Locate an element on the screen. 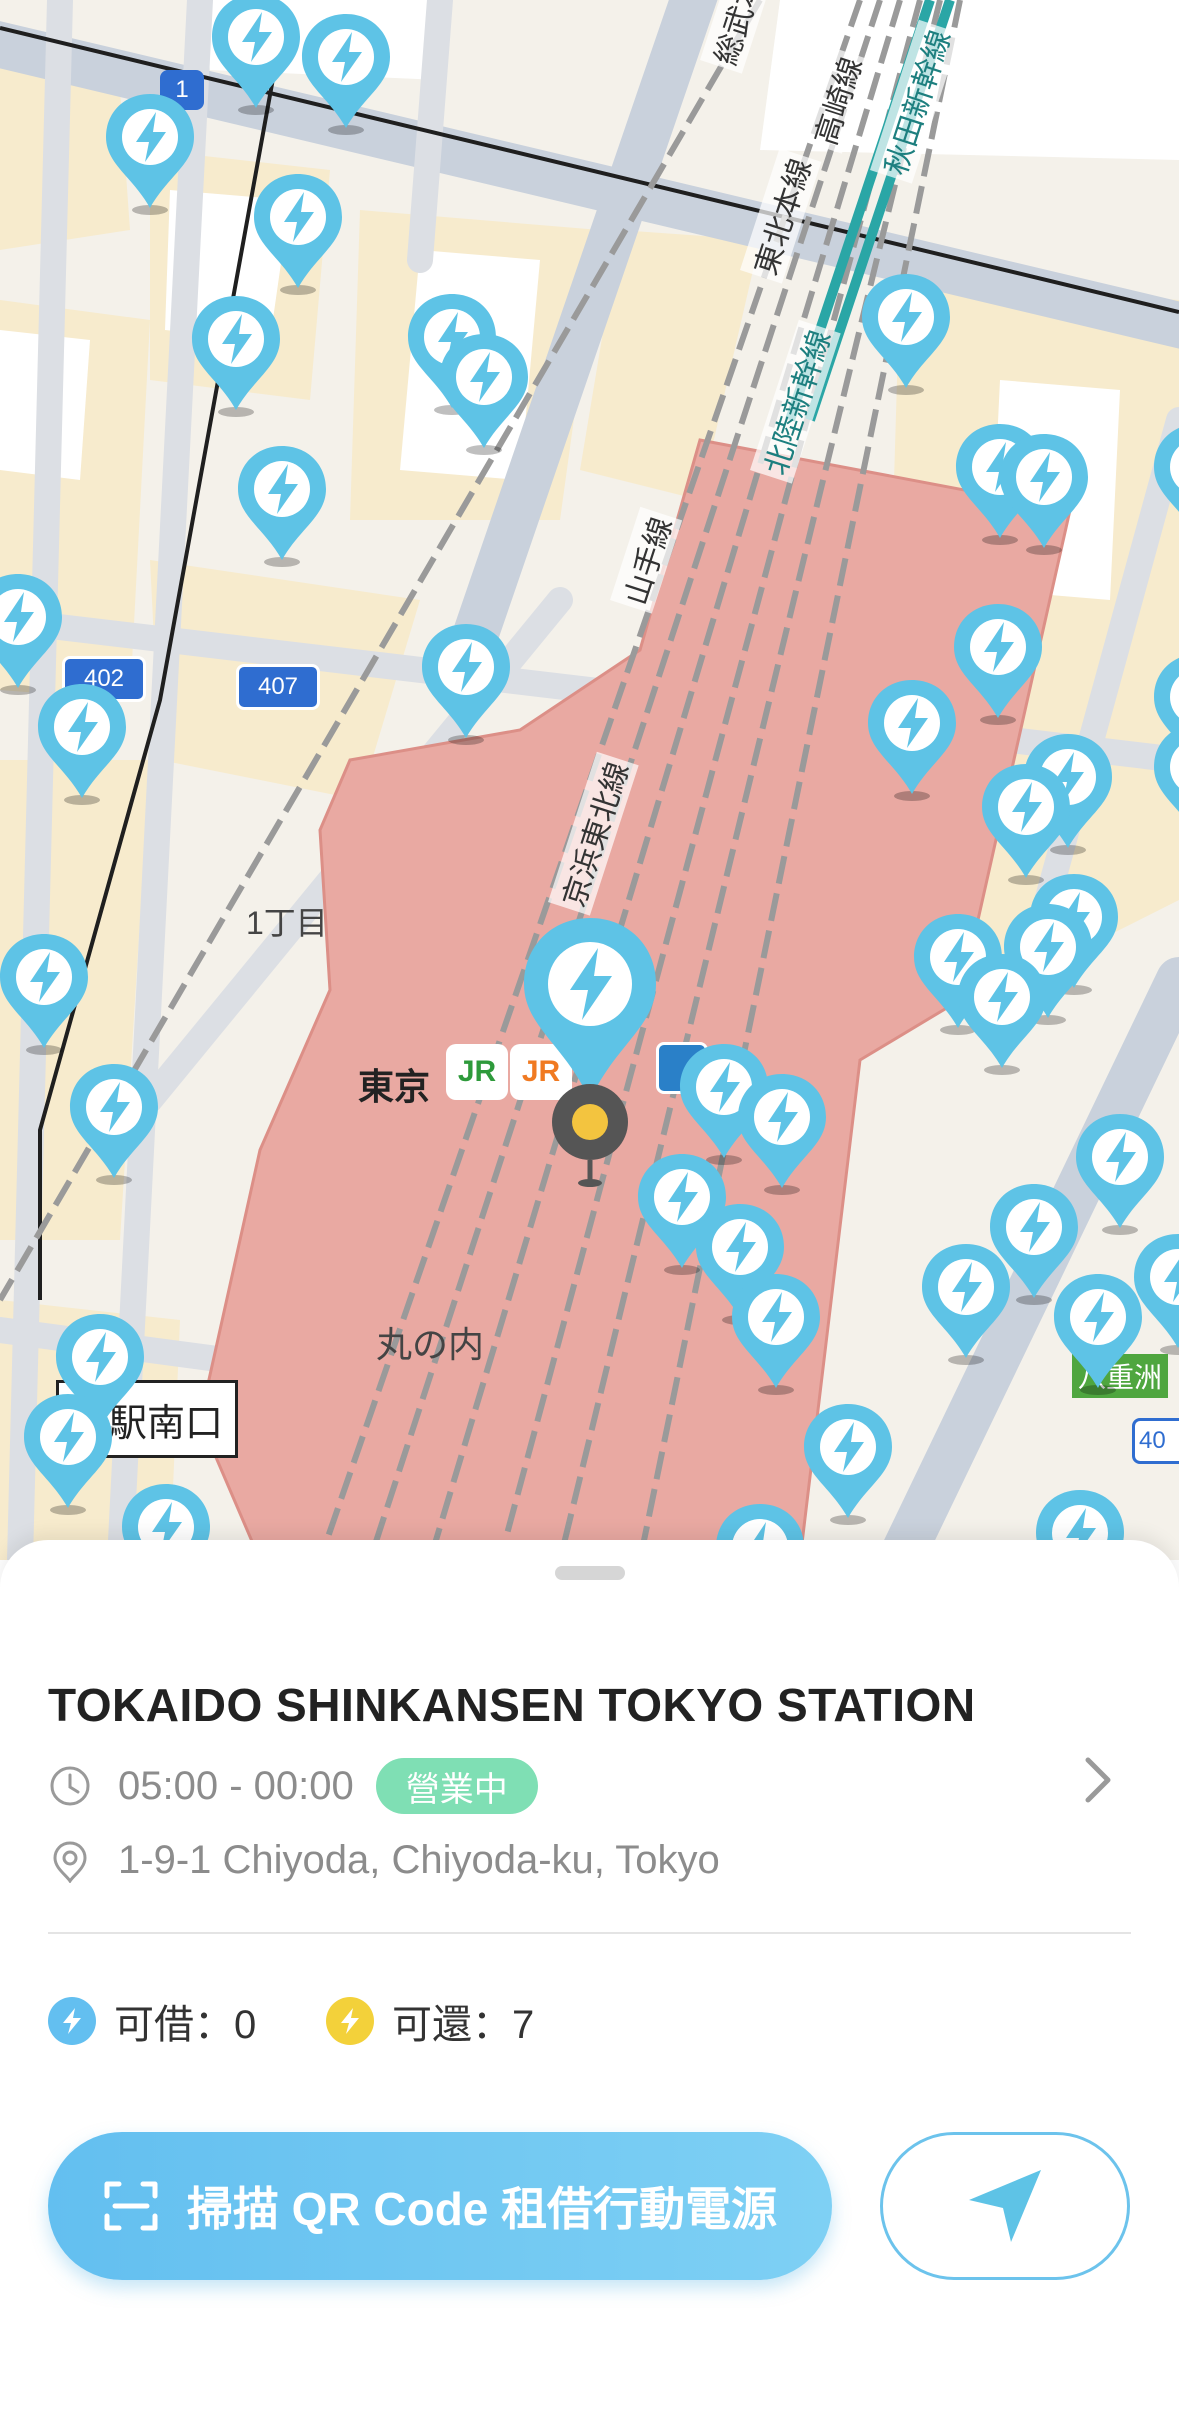 This screenshot has height=2411, width=1179. area-label: 1丁目 is located at coordinates (287, 923).